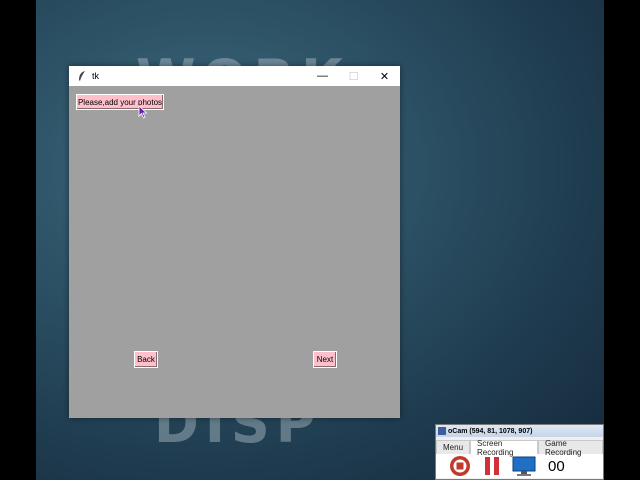  Describe the element at coordinates (120, 102) in the screenshot. I see `add-photos-button: Please,add your photos` at that location.